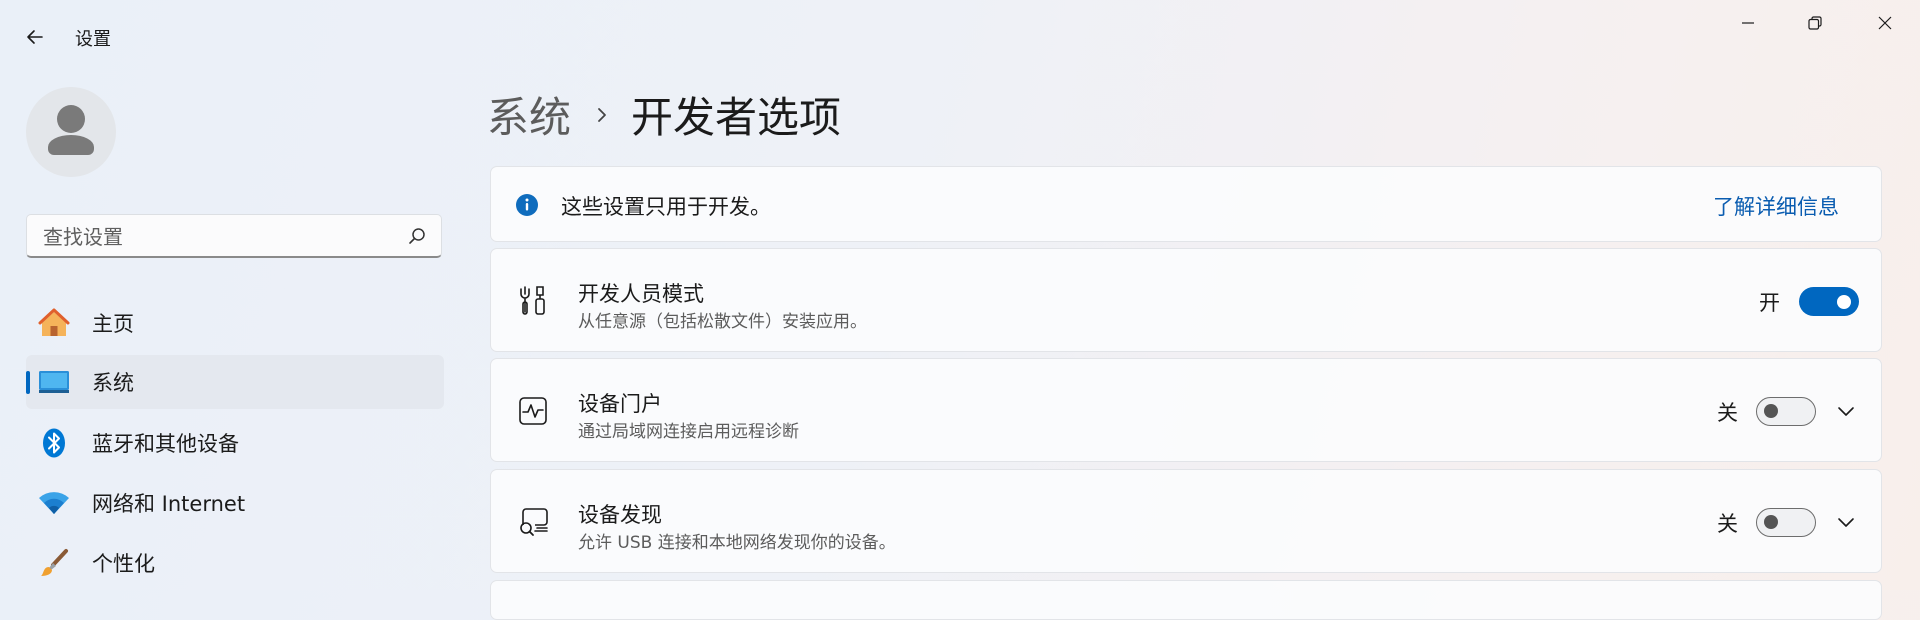 The height and width of the screenshot is (620, 1920). Describe the element at coordinates (529, 114) in the screenshot. I see `breadcrumb-parent: 系统` at that location.